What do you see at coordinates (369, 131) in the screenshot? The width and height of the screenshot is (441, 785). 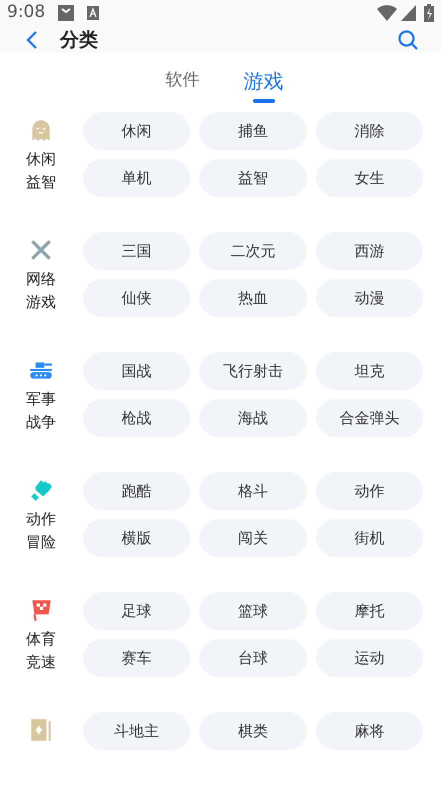 I see `tag-chip: 消除` at bounding box center [369, 131].